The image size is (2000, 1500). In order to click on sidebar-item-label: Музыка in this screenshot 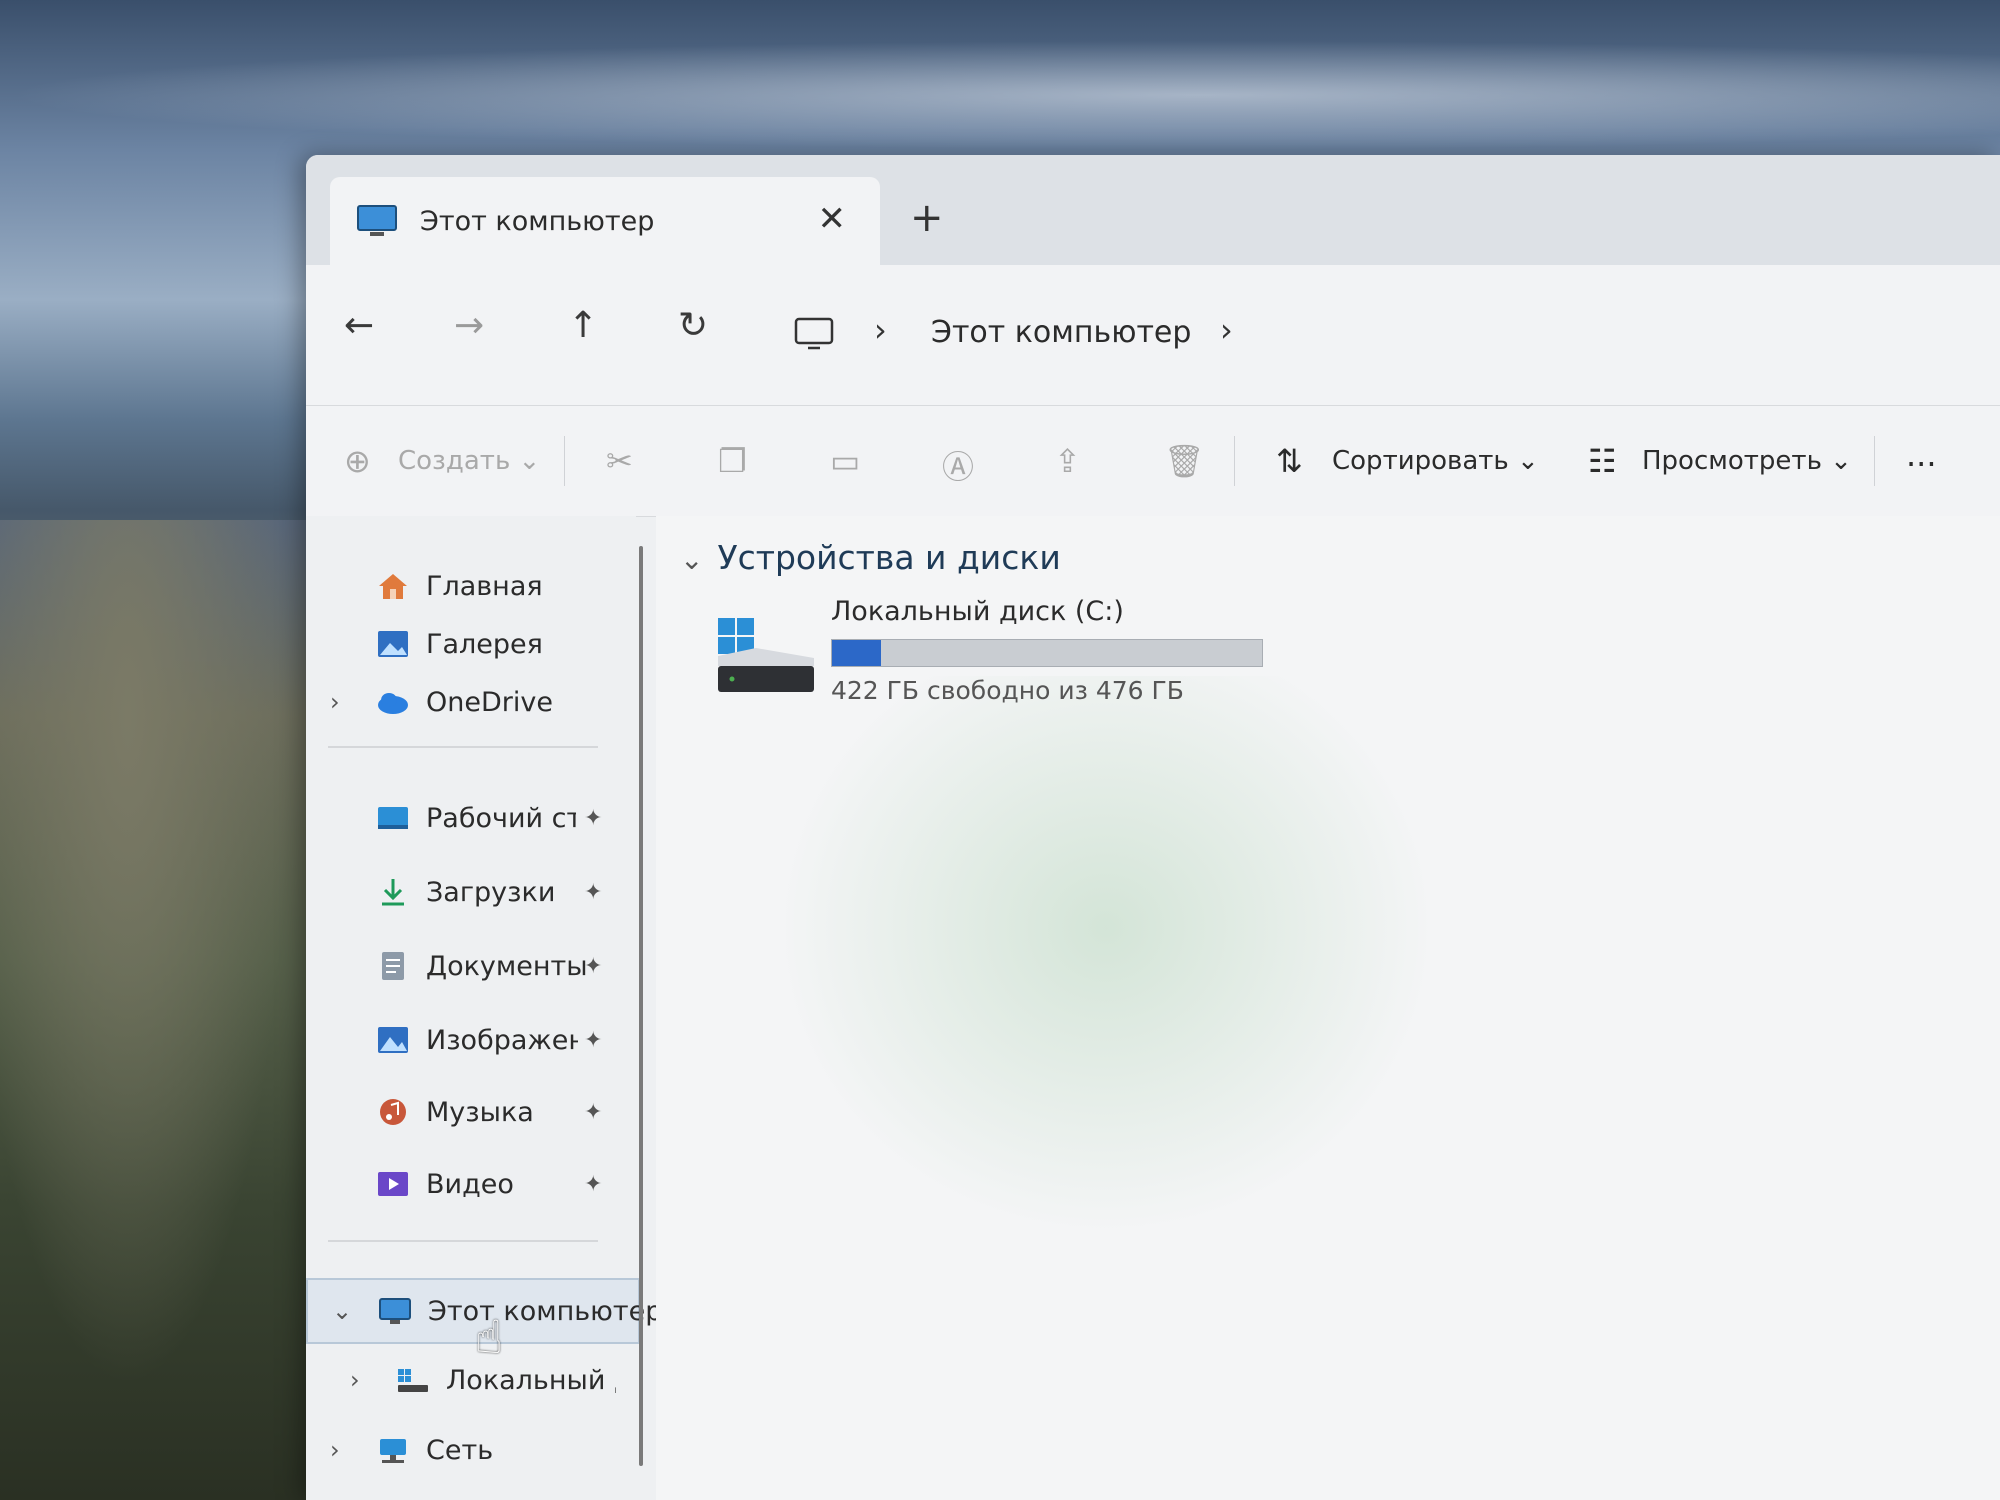, I will do `click(480, 1112)`.